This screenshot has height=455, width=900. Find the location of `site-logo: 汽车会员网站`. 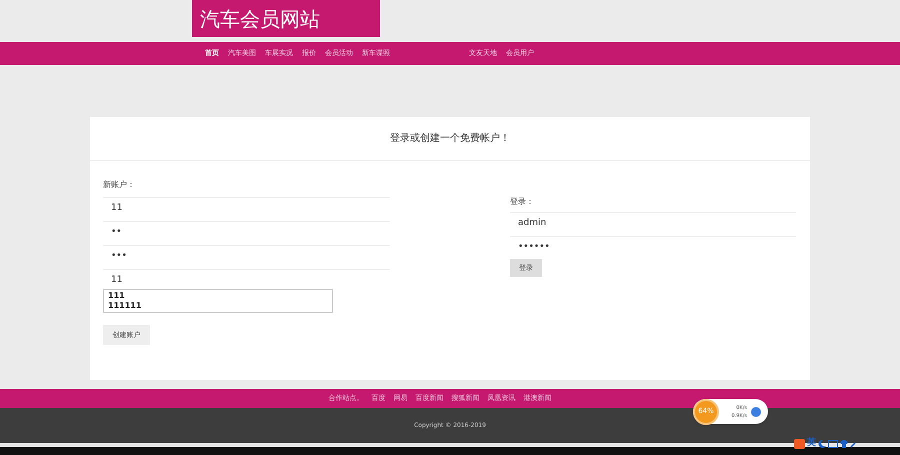

site-logo: 汽车会员网站 is located at coordinates (286, 18).